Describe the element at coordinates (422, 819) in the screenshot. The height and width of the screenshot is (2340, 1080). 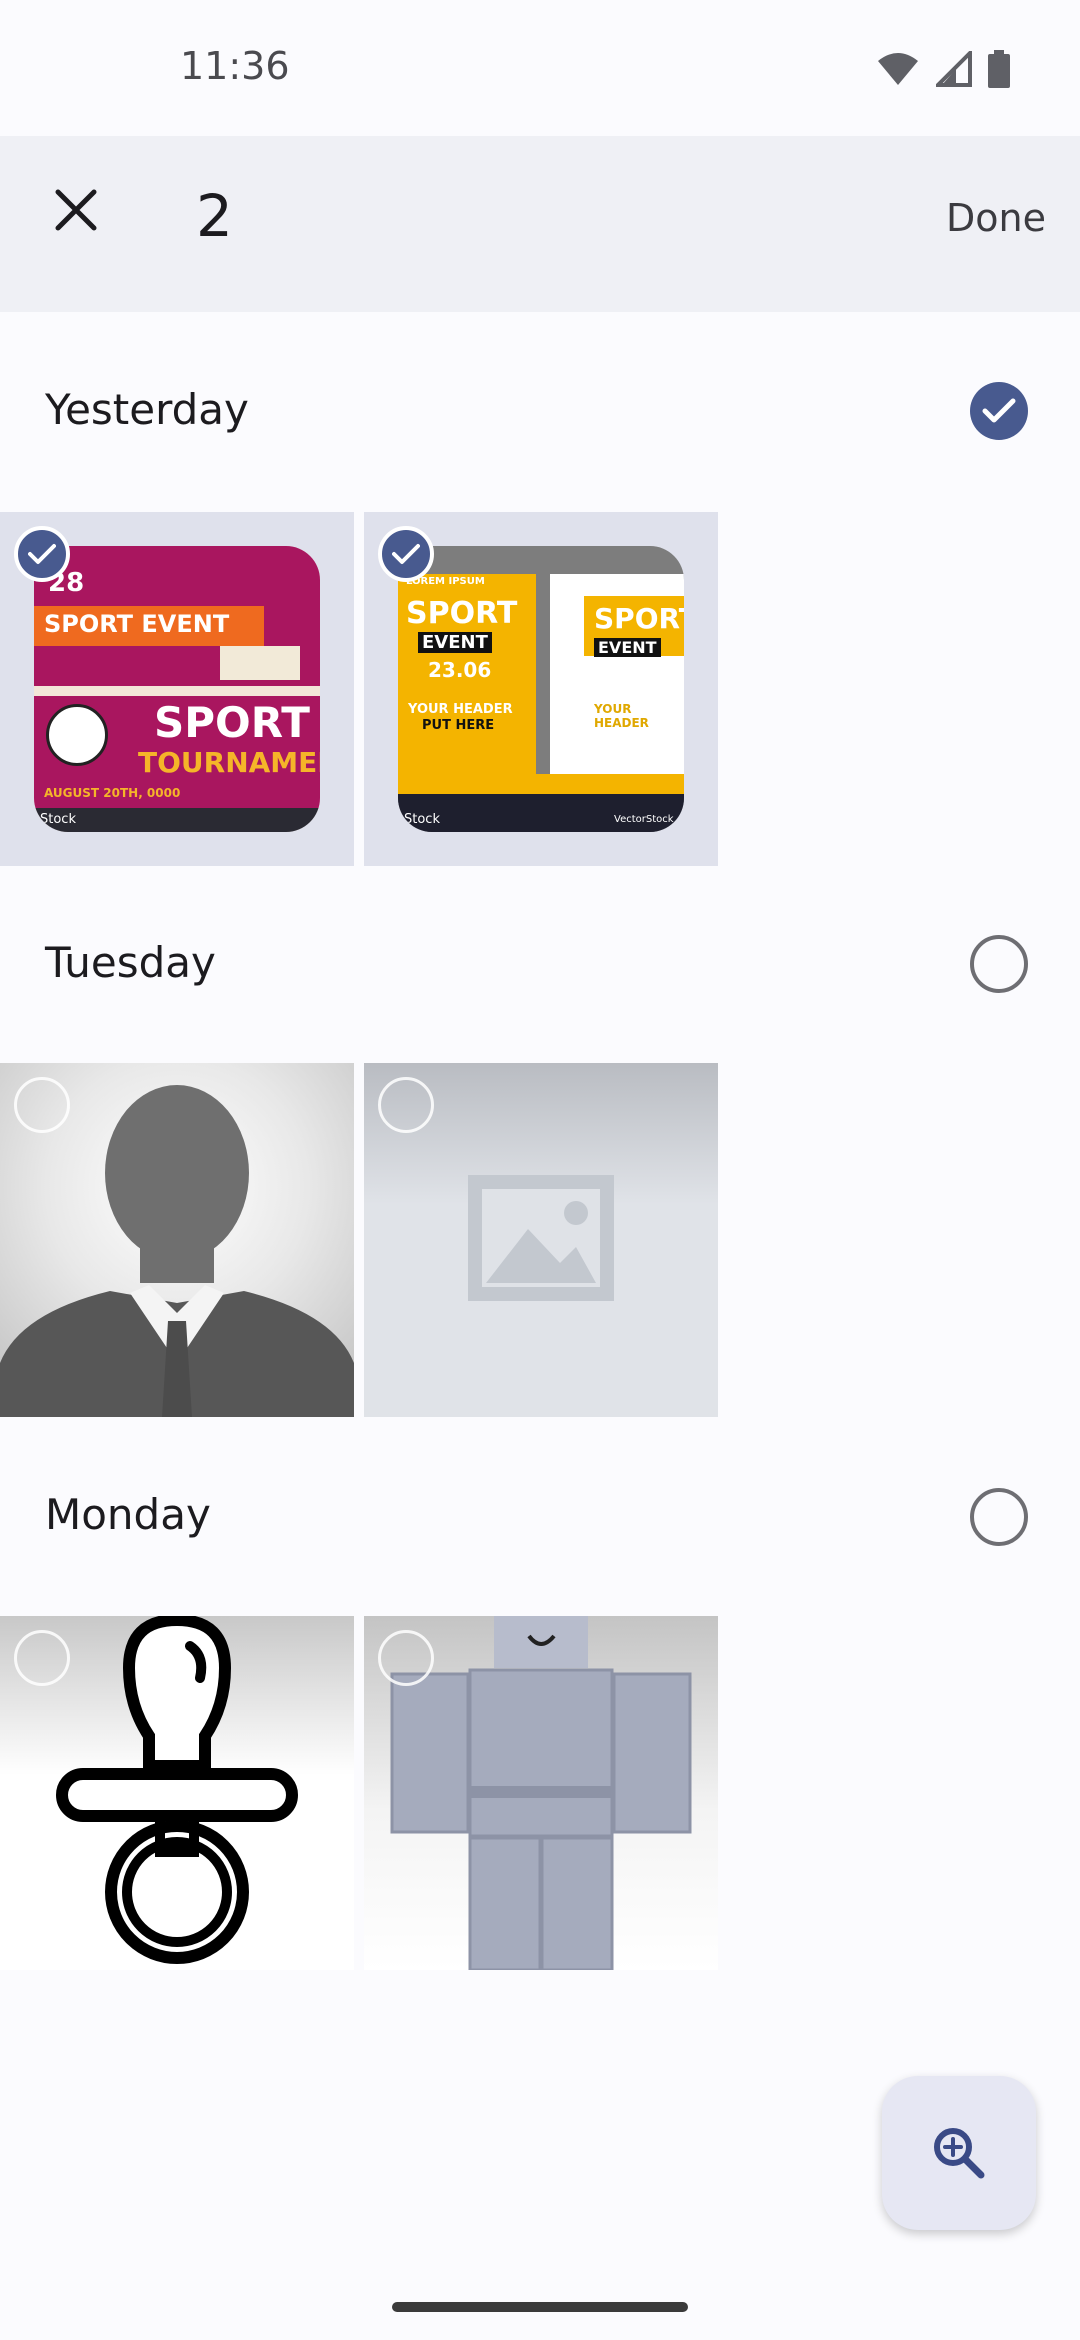
I see `flyer-brand: Stock` at that location.